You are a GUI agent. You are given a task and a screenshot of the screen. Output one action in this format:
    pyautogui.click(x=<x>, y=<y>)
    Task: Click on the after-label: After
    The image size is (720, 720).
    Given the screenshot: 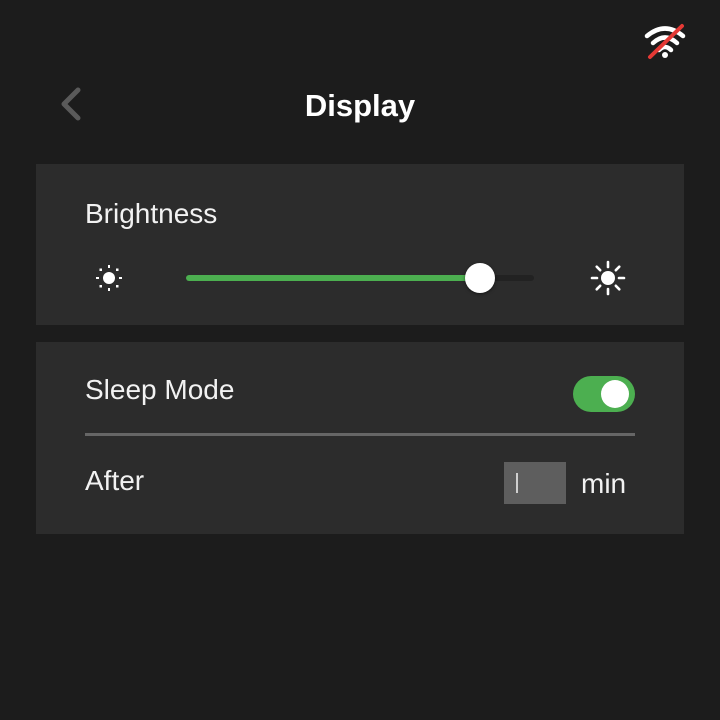 What is the action you would take?
    pyautogui.click(x=115, y=480)
    